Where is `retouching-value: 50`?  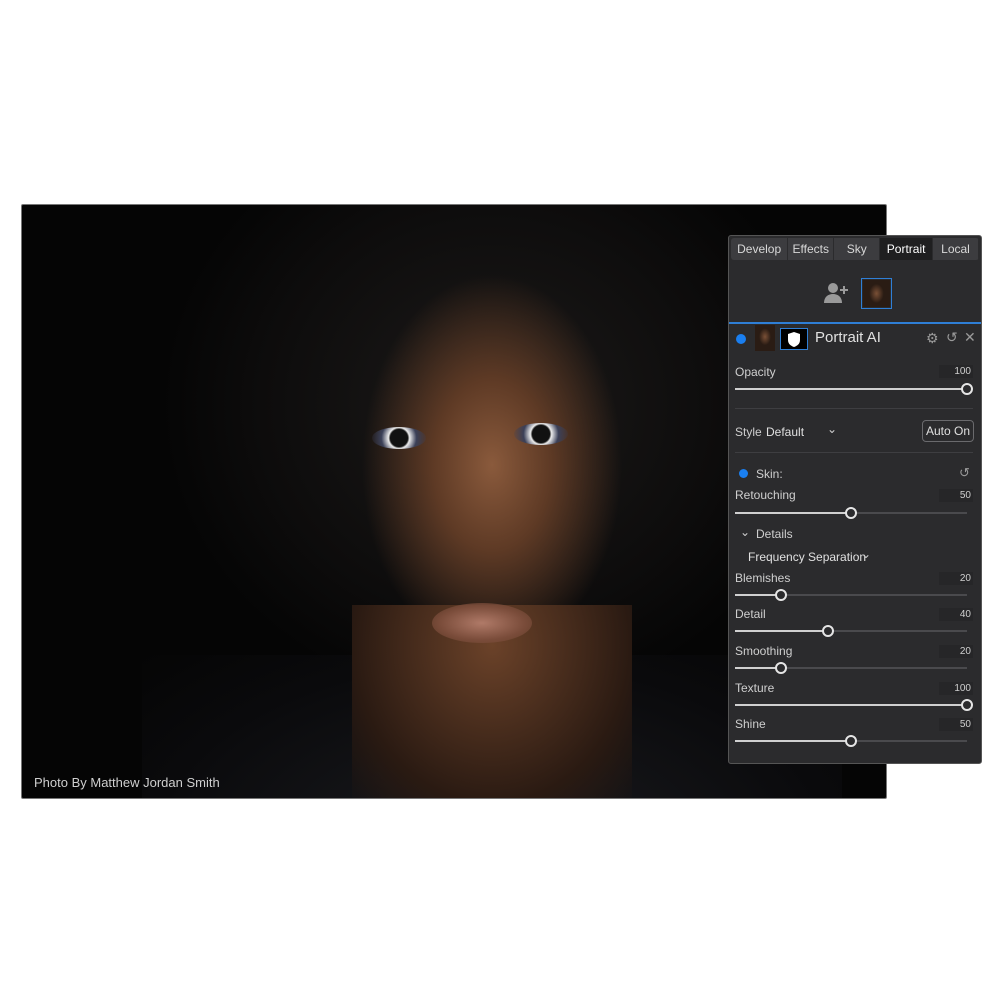
retouching-value: 50 is located at coordinates (956, 495).